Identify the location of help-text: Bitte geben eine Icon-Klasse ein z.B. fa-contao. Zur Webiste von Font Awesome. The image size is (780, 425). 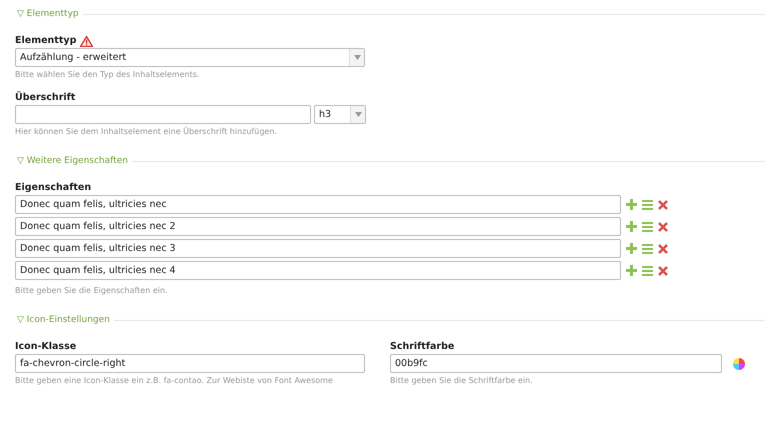
(174, 380).